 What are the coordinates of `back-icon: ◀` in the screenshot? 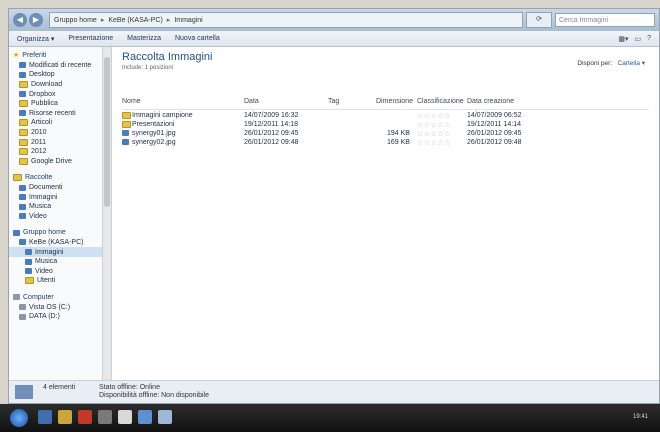 It's located at (20, 20).